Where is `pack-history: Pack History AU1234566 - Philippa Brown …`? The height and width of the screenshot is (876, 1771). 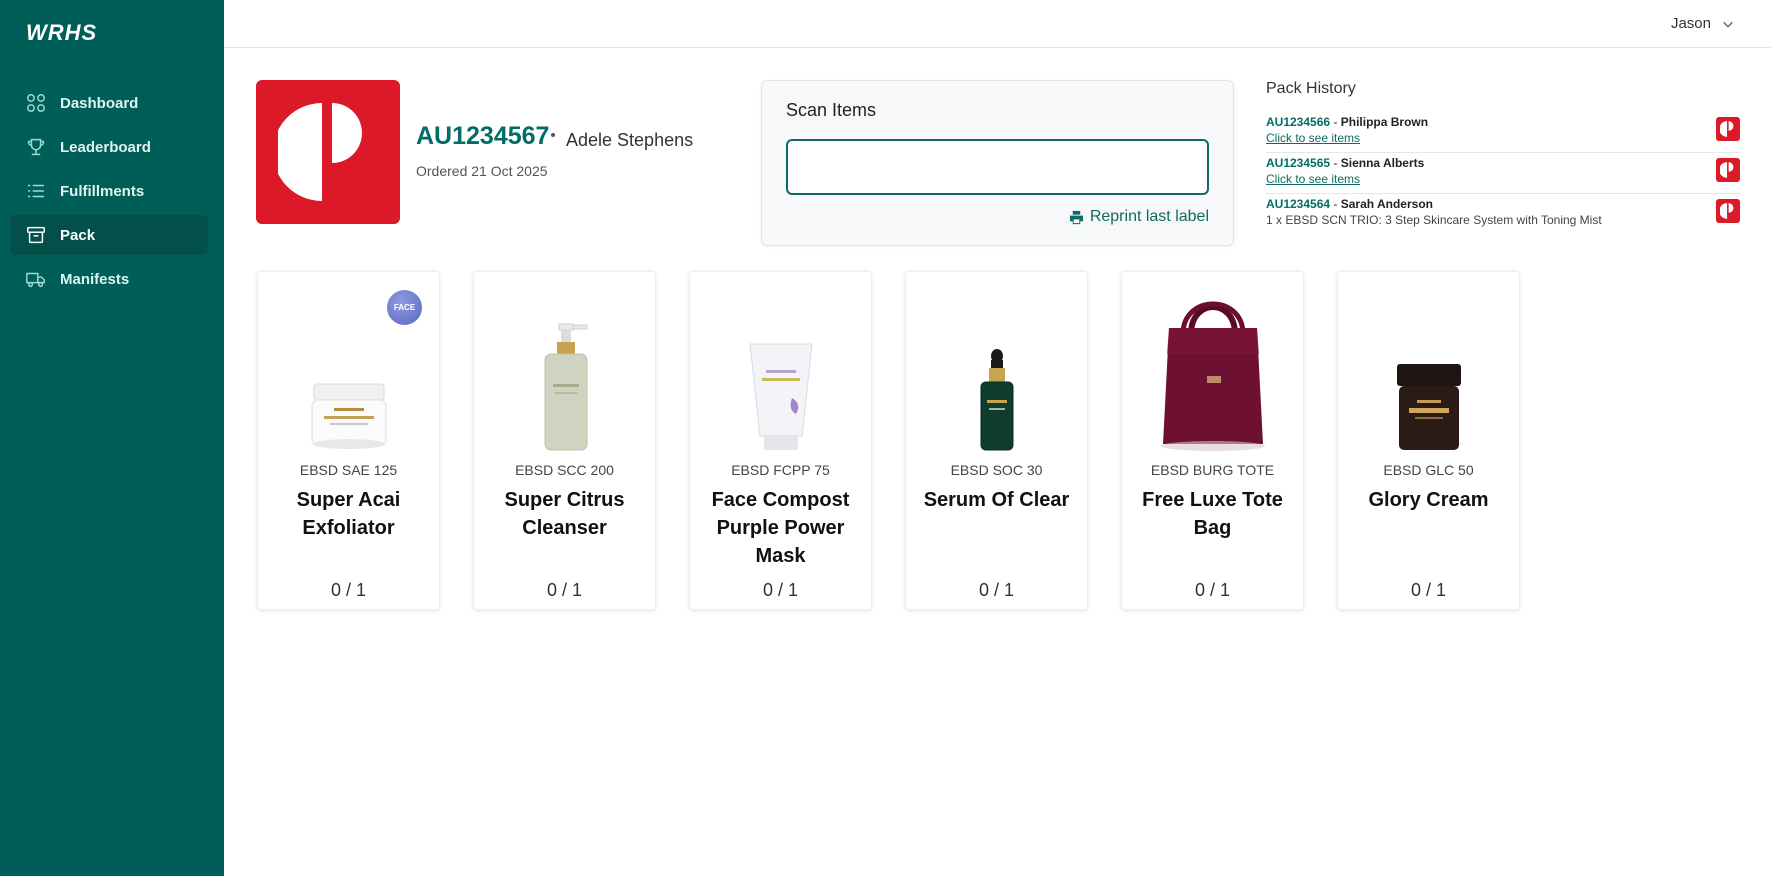
pack-history: Pack History AU1234566 - Philippa Brown … is located at coordinates (1503, 157).